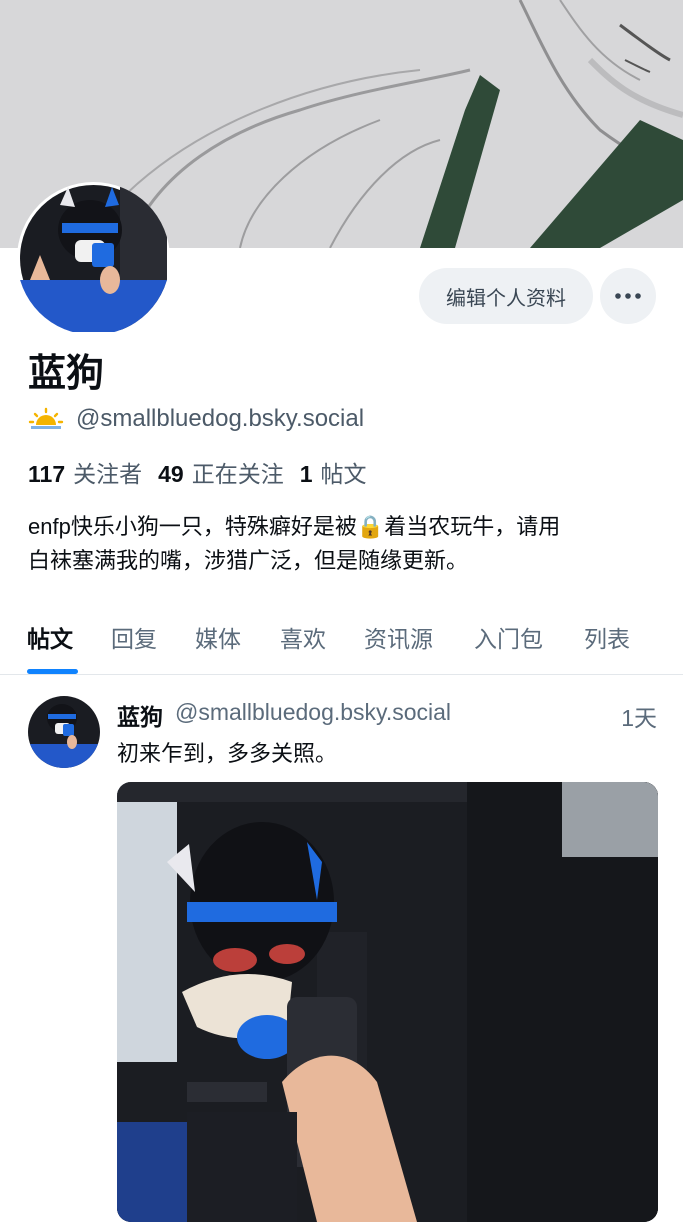 The width and height of the screenshot is (683, 1222). I want to click on post-avatar-image, so click(64, 732).